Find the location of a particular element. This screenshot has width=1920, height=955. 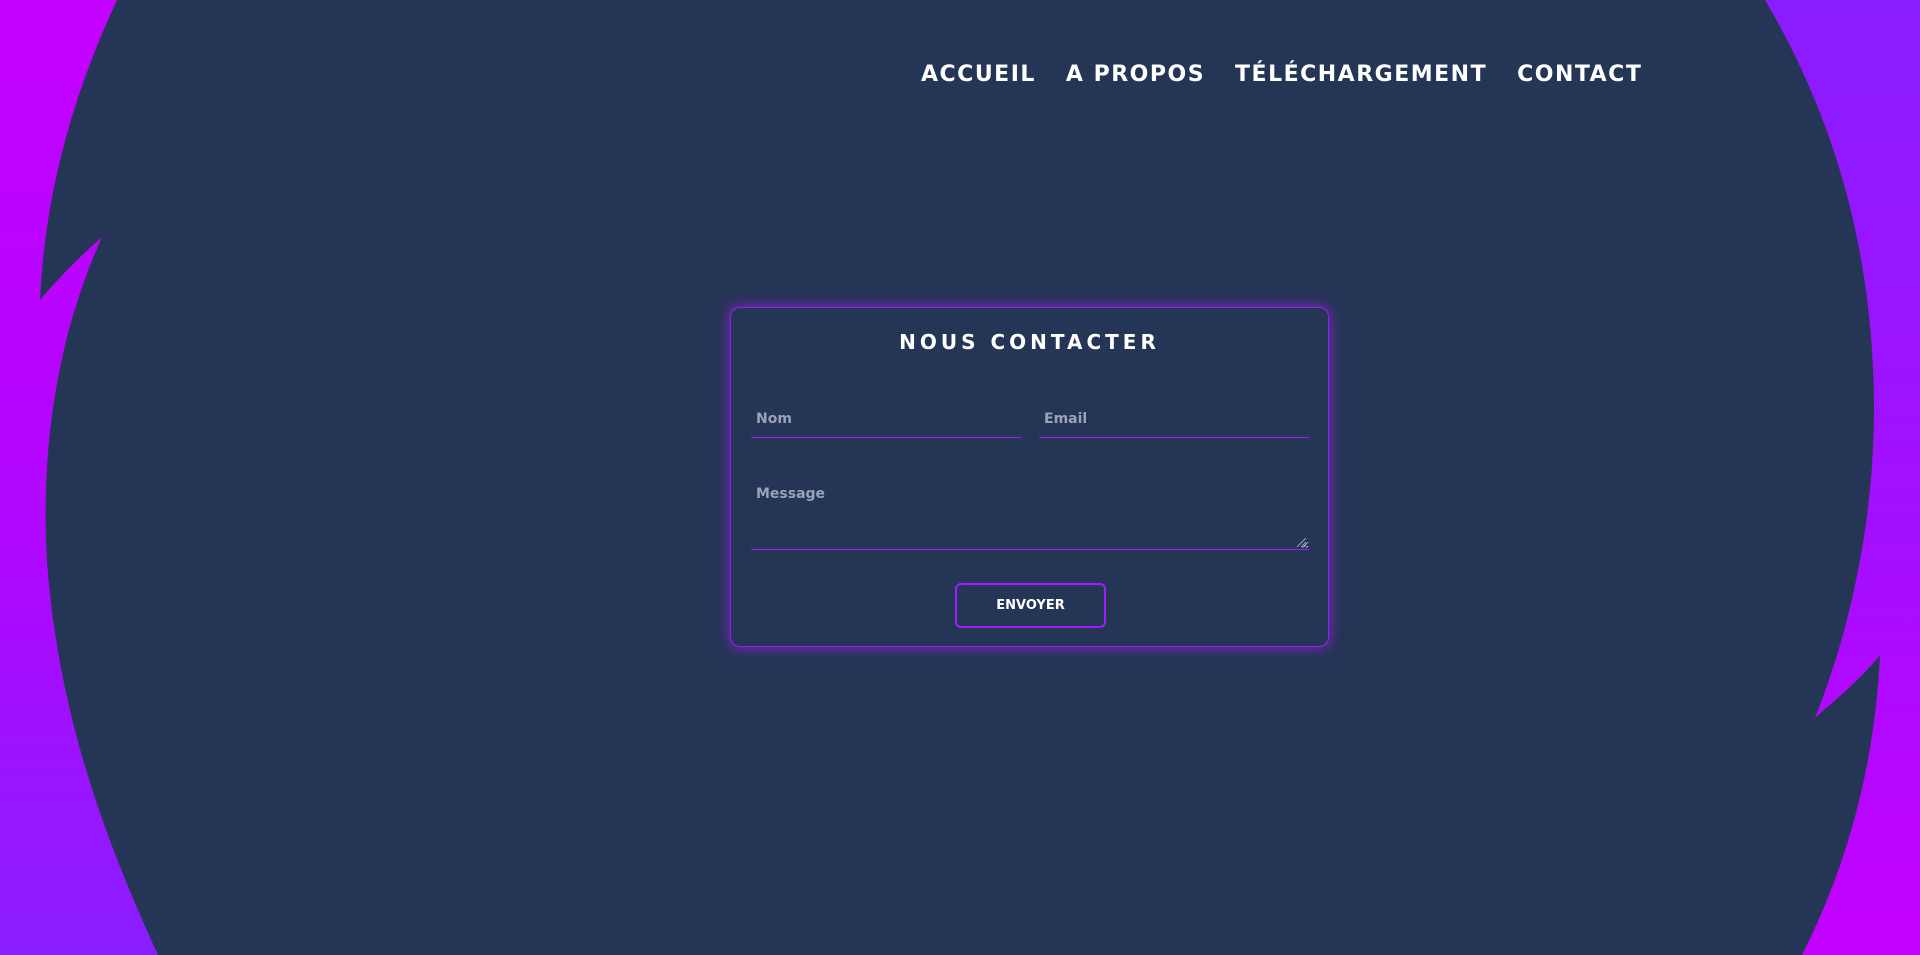

message-textarea is located at coordinates (1030, 513).